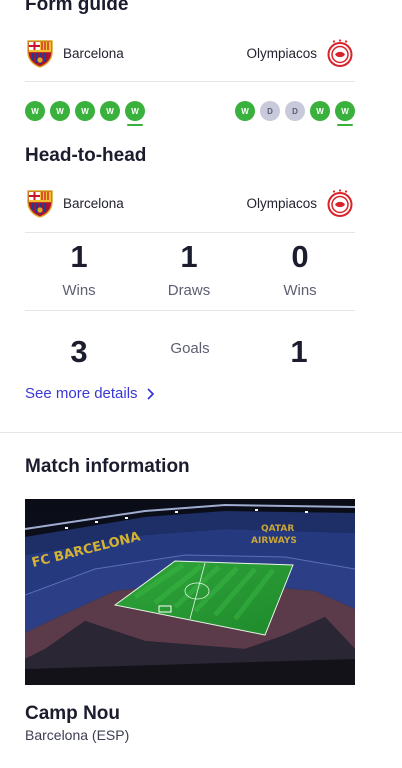 The image size is (402, 768). Describe the element at coordinates (189, 290) in the screenshot. I see `draws-label: Draws` at that location.